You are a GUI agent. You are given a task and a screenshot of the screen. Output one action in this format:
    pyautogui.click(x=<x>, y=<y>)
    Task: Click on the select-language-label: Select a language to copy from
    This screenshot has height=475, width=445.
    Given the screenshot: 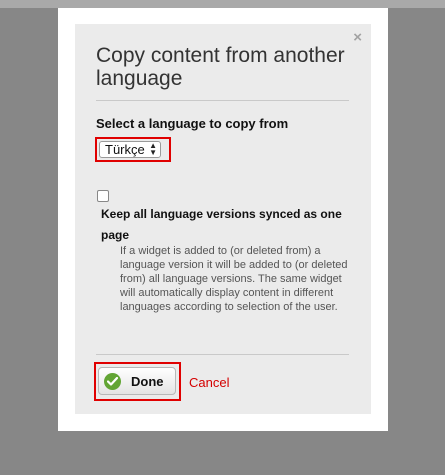 What is the action you would take?
    pyautogui.click(x=192, y=123)
    